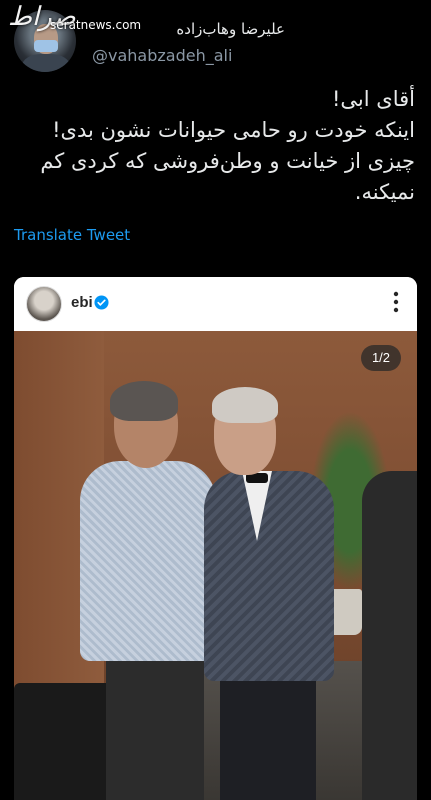 Image resolution: width=431 pixels, height=800 pixels. I want to click on person-left-hair, so click(144, 401).